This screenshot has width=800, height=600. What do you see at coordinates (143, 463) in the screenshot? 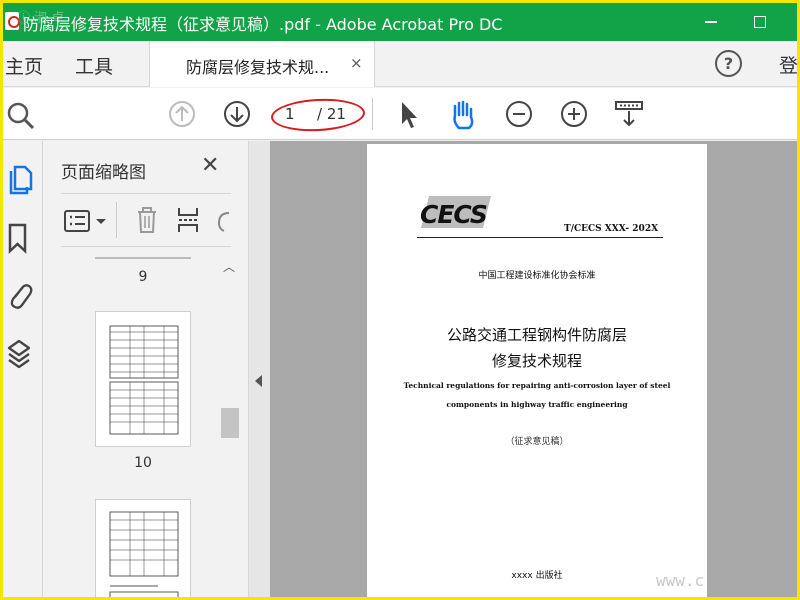
I see `thumbnail-label: 10` at bounding box center [143, 463].